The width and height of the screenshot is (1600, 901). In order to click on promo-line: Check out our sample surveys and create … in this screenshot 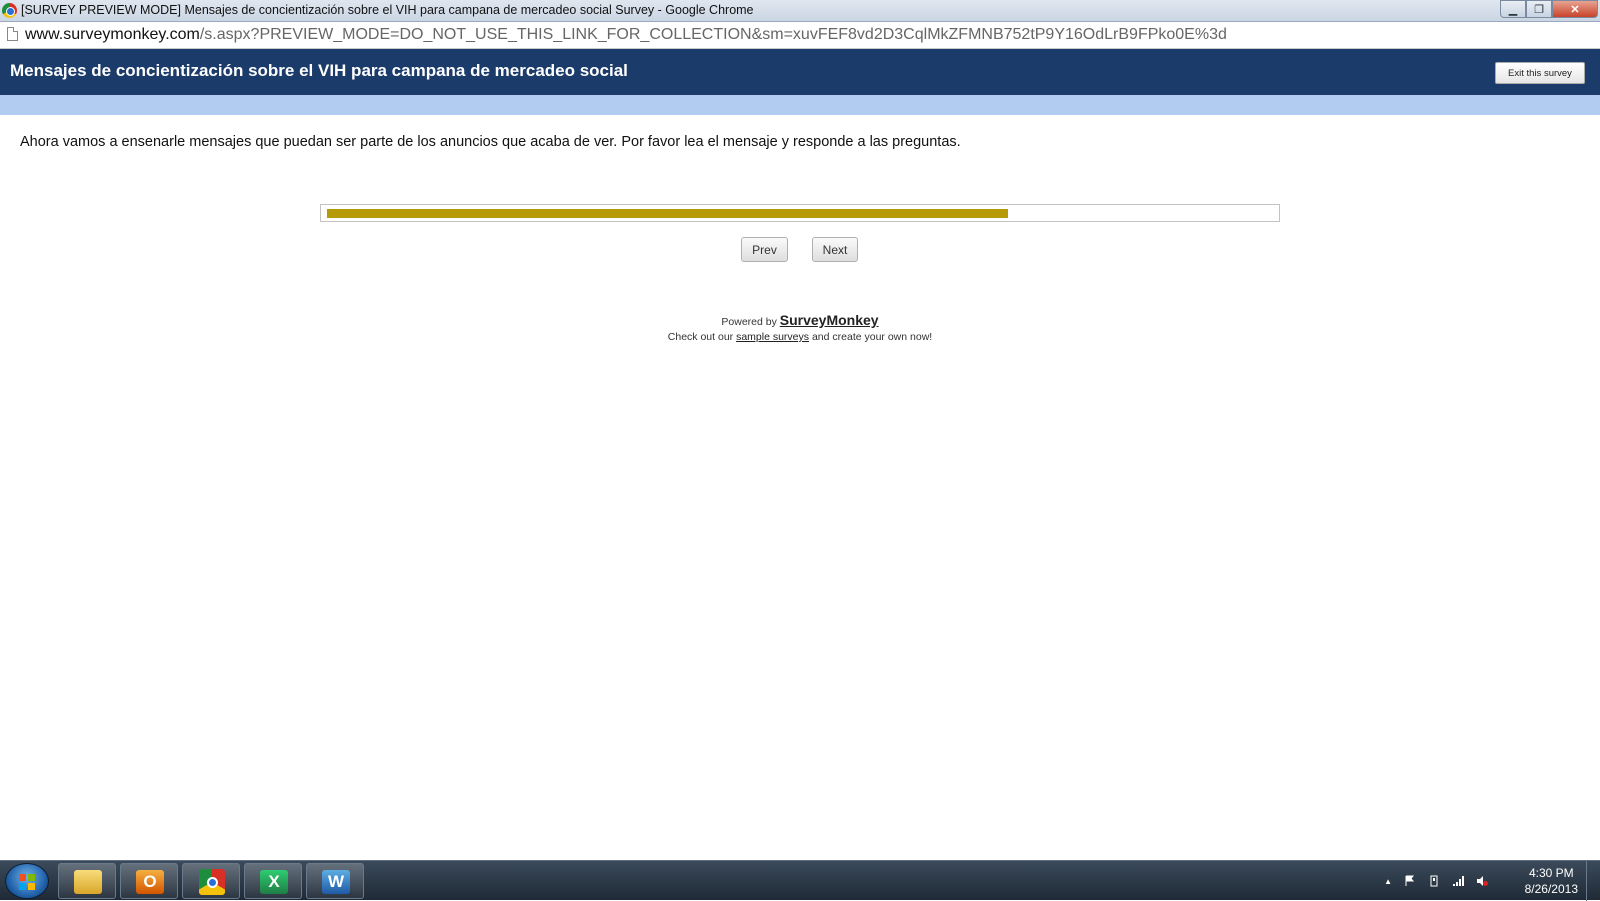, I will do `click(800, 337)`.